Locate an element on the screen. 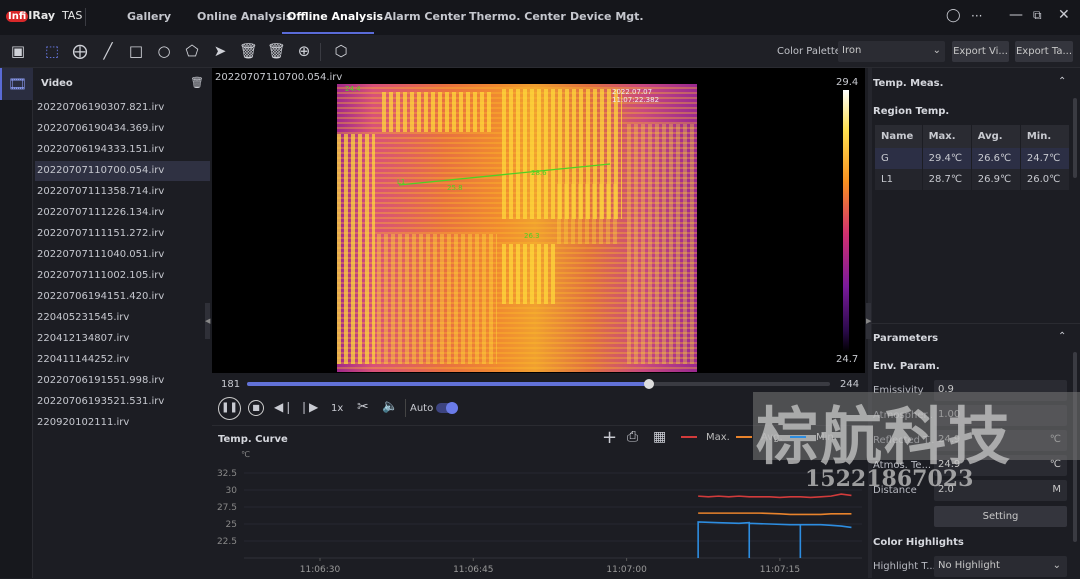 This screenshot has height=579, width=1080. env-param-title: Env. Param. is located at coordinates (906, 366).